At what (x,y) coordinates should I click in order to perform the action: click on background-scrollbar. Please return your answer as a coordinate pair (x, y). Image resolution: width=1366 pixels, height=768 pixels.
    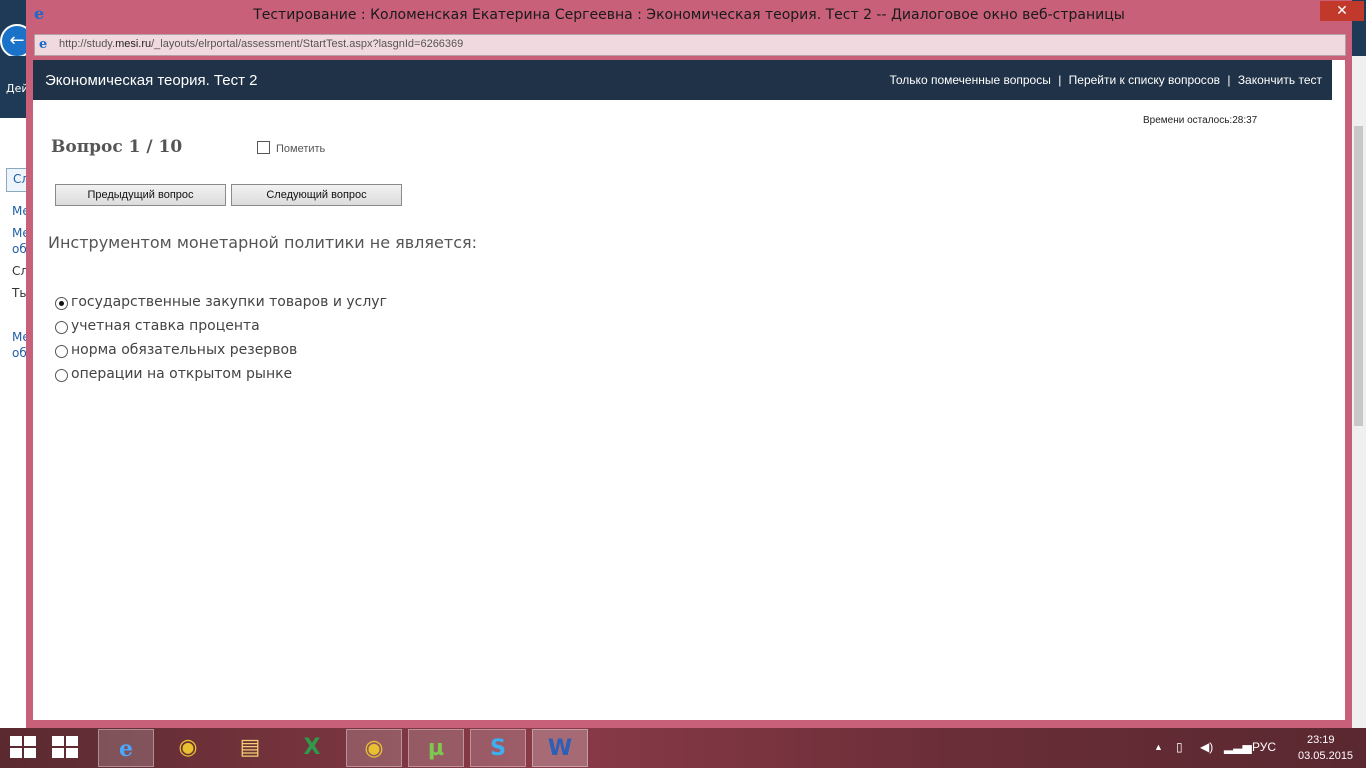
    Looking at the image, I should click on (1358, 392).